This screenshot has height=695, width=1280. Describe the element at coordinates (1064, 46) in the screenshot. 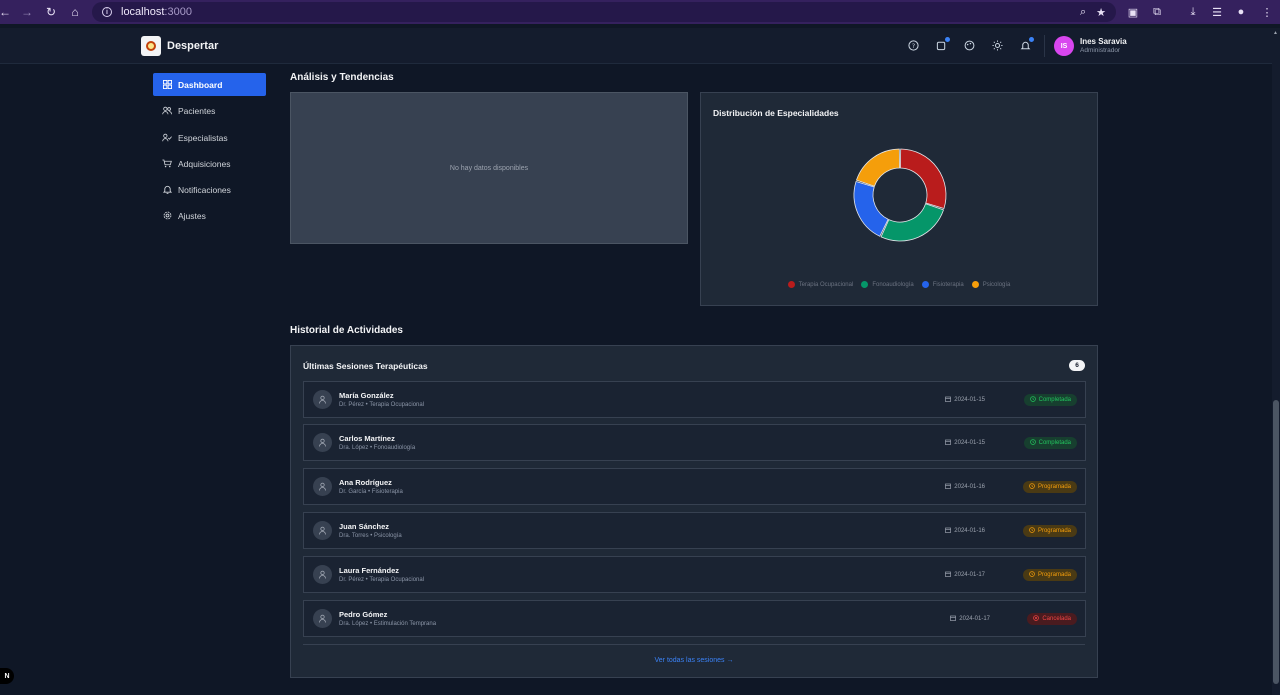

I see `avatar: IS` at that location.